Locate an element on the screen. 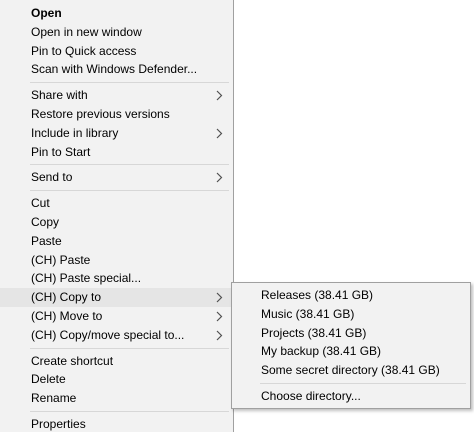 The image size is (474, 432). context-menu-item-open: Open is located at coordinates (116, 13).